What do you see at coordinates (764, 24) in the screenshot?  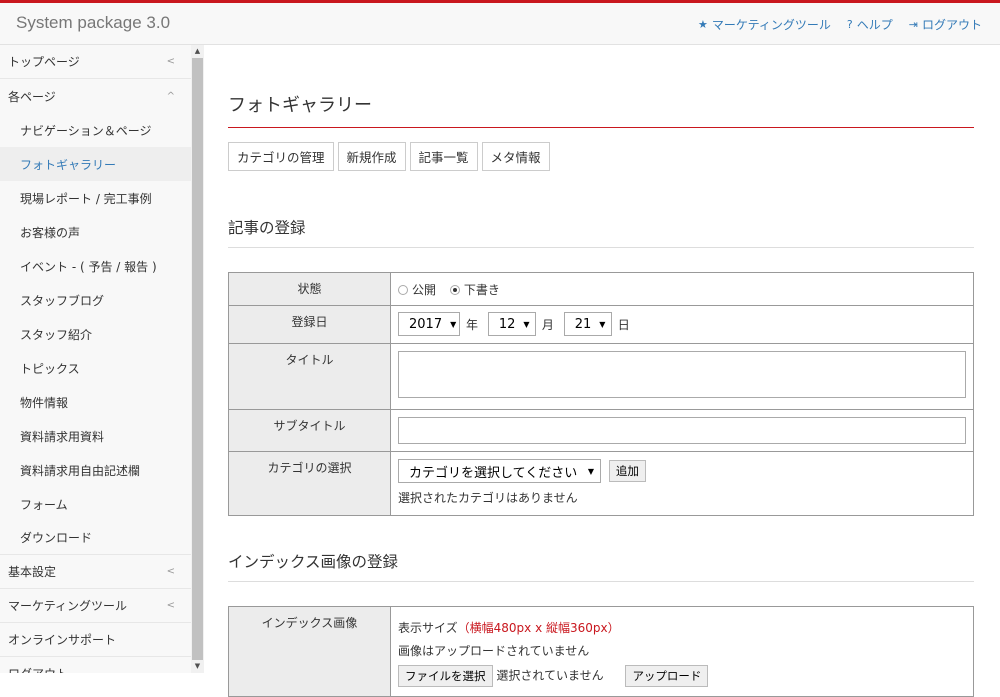 I see `marketing-tool-link: ★ マーケティングツール` at bounding box center [764, 24].